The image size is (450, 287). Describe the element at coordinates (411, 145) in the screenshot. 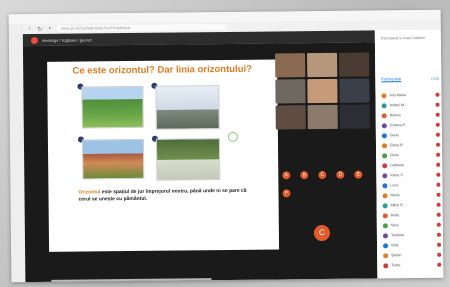

I see `list-item: Elena B.` at that location.